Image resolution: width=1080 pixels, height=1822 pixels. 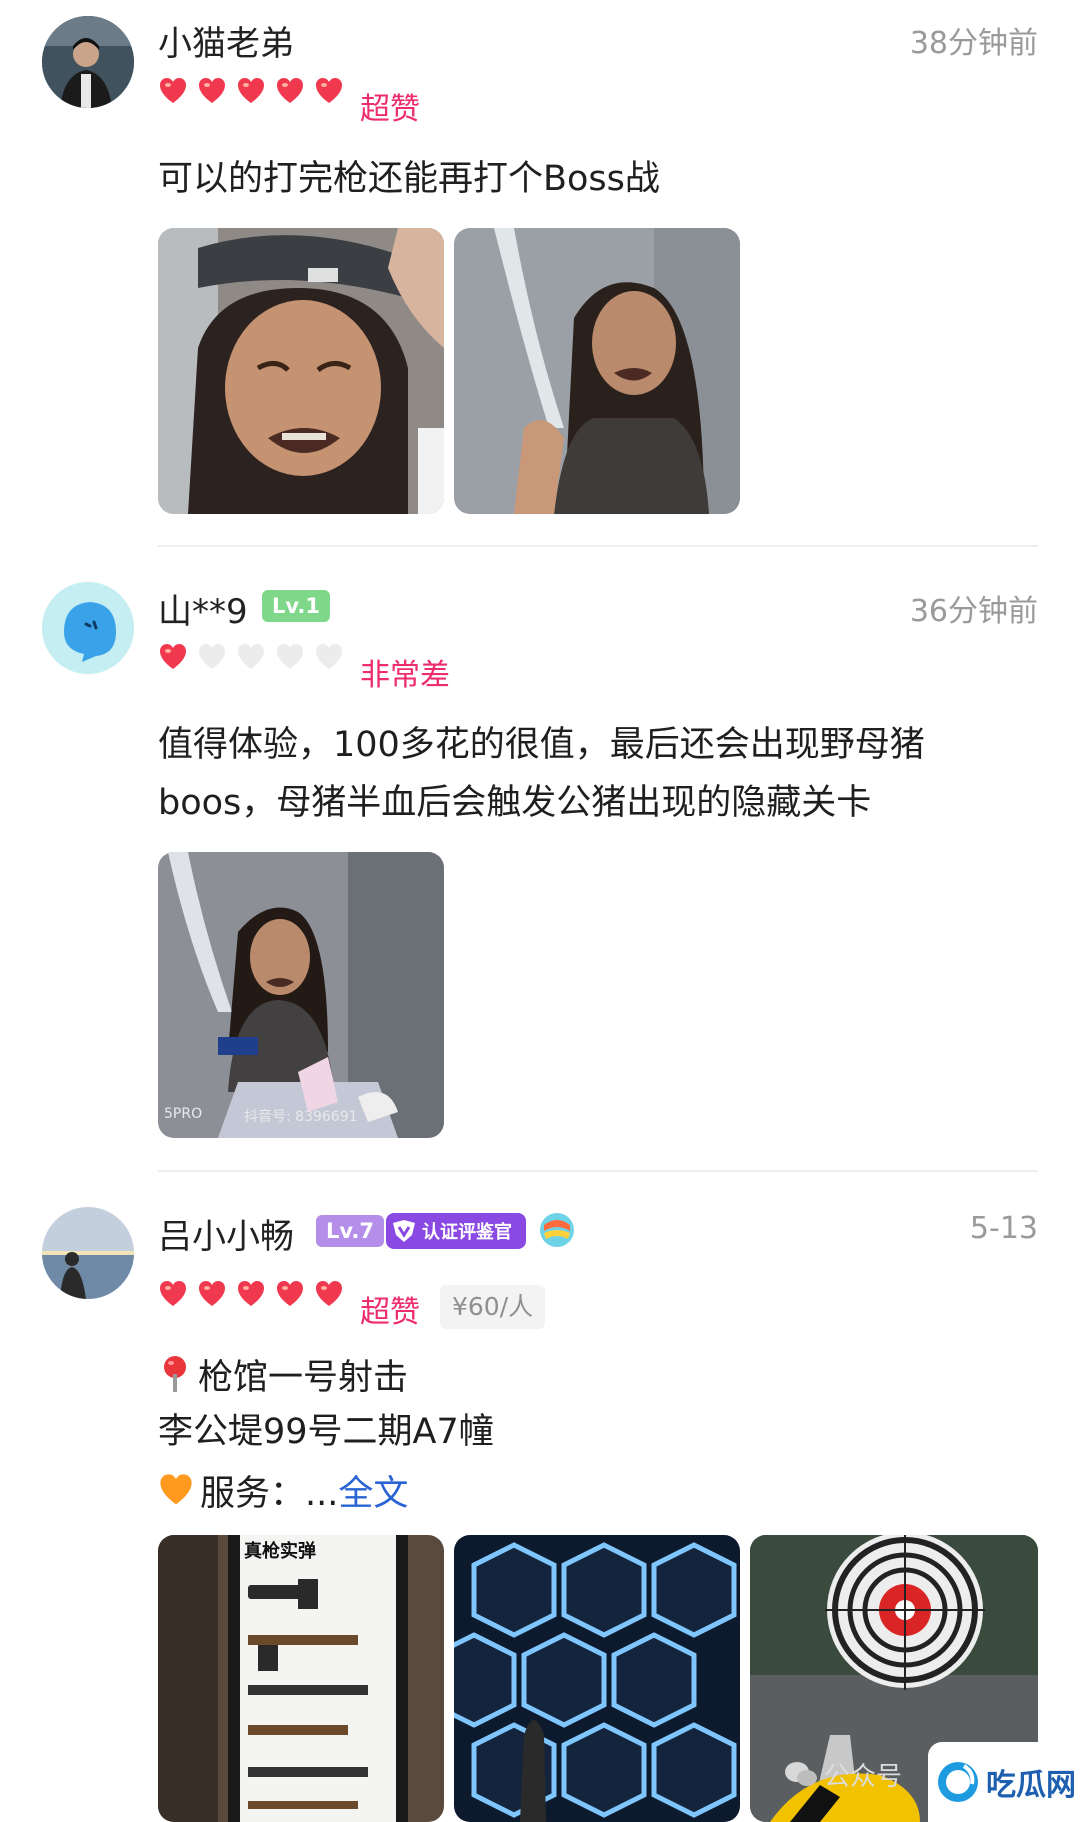 What do you see at coordinates (973, 43) in the screenshot?
I see `review-time: 38分钟前` at bounding box center [973, 43].